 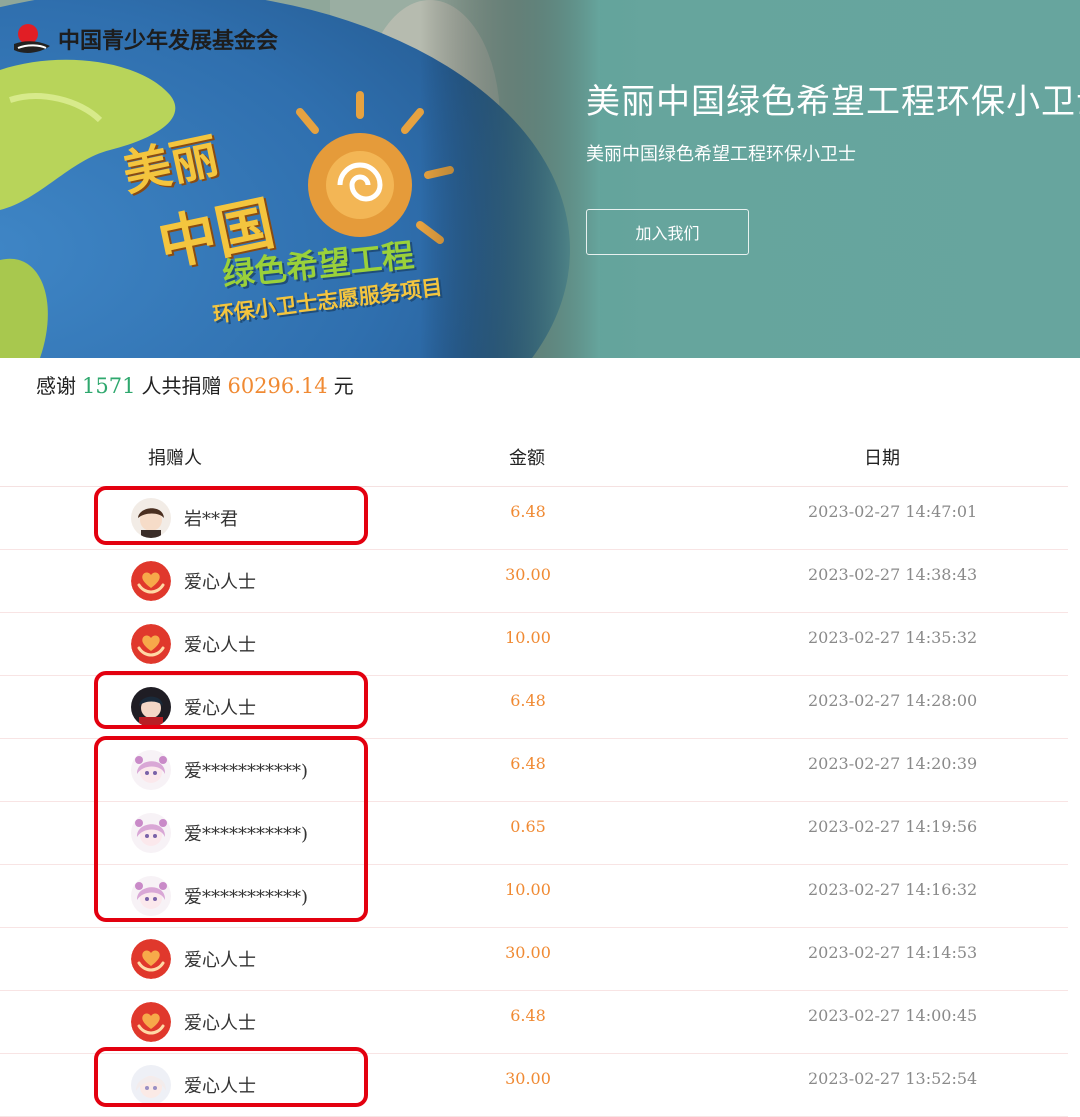 I want to click on donation-date: 2023-02-27 13:52:54, so click(x=893, y=1078).